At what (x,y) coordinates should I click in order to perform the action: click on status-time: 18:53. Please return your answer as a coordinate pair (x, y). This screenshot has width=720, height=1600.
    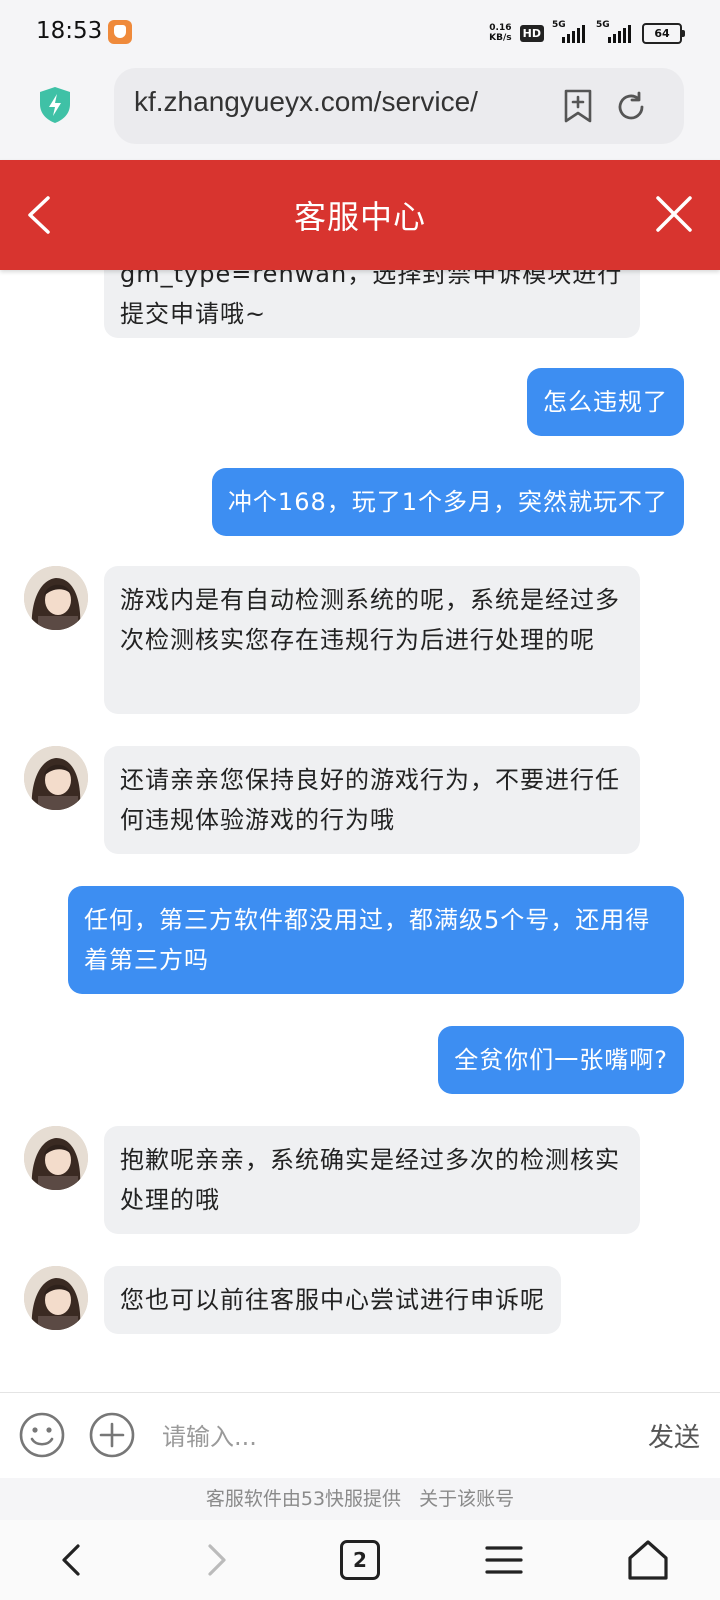
    Looking at the image, I should click on (69, 31).